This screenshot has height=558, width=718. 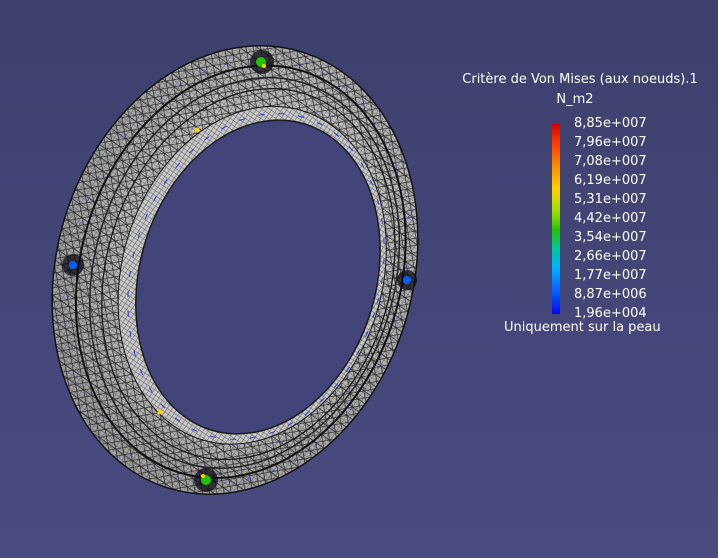 What do you see at coordinates (610, 180) in the screenshot?
I see `legend-value: 6,19e+007` at bounding box center [610, 180].